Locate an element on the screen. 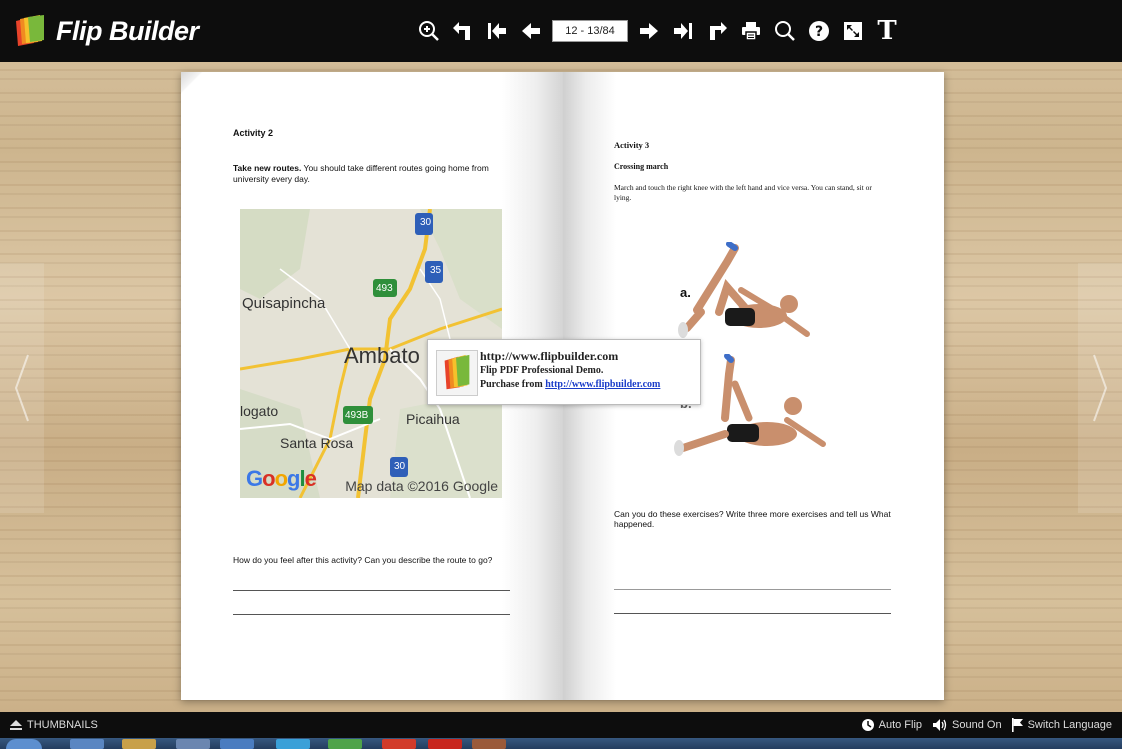 The width and height of the screenshot is (1122, 749). auto-flip-button: Auto Flip is located at coordinates (891, 725).